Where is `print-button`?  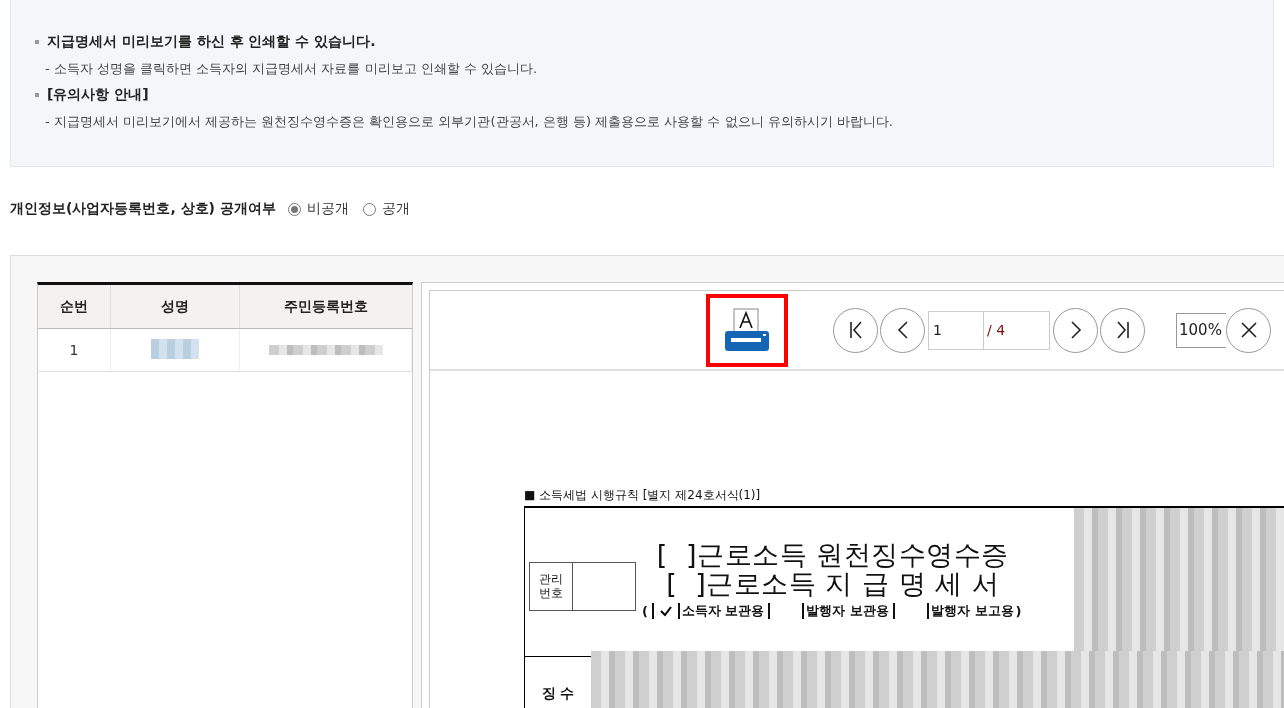 print-button is located at coordinates (747, 330).